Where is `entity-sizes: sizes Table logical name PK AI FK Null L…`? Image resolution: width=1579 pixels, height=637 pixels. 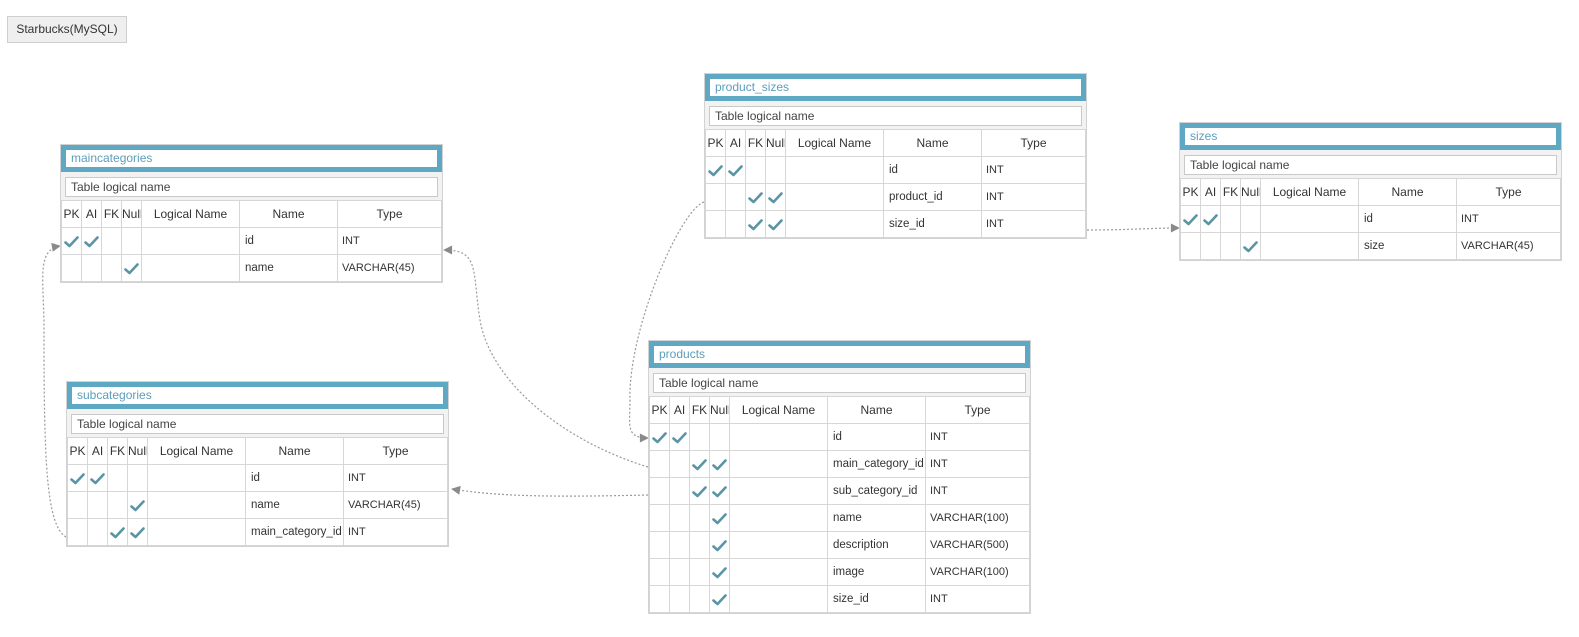 entity-sizes: sizes Table logical name PK AI FK Null L… is located at coordinates (1370, 191).